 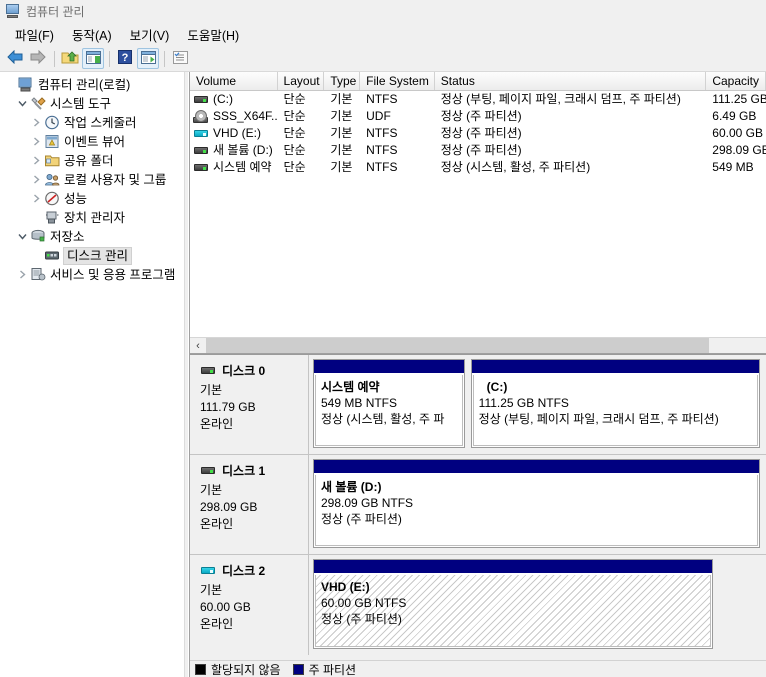 I want to click on volume-list-horizontal-scrollbar: ‹, so click(x=478, y=345).